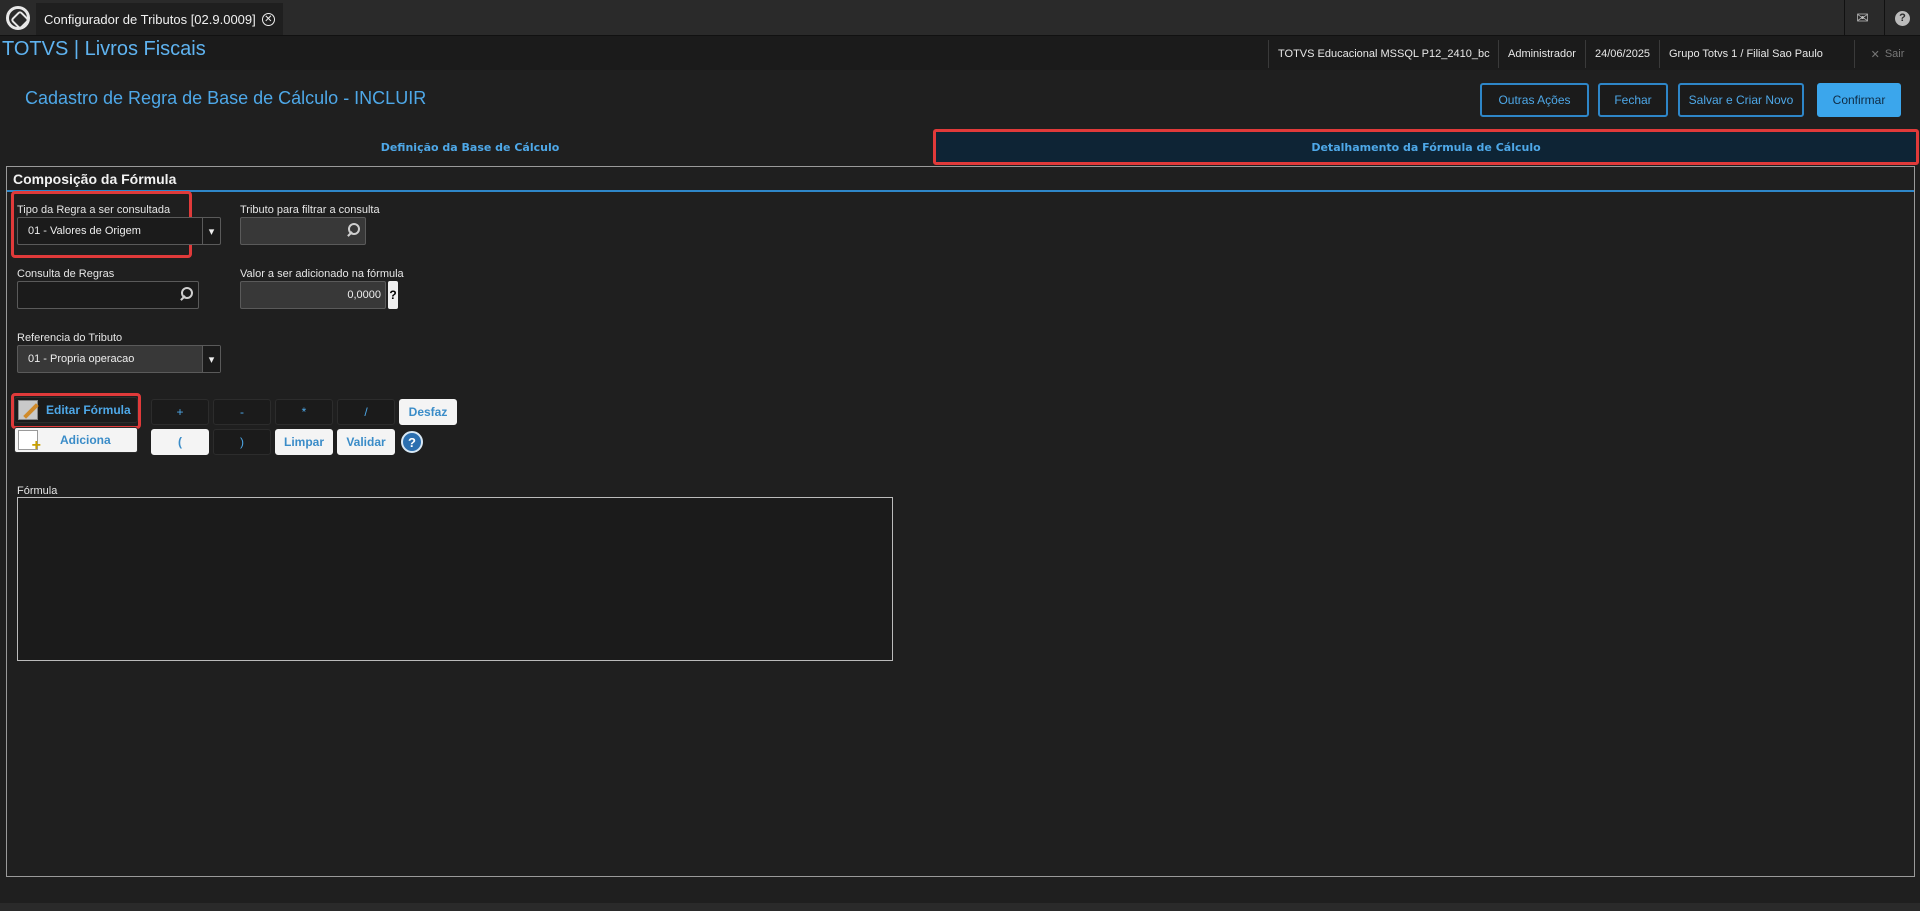 This screenshot has height=911, width=1920. I want to click on rule-type-select: 01 - Valores de Origem ▾, so click(119, 231).